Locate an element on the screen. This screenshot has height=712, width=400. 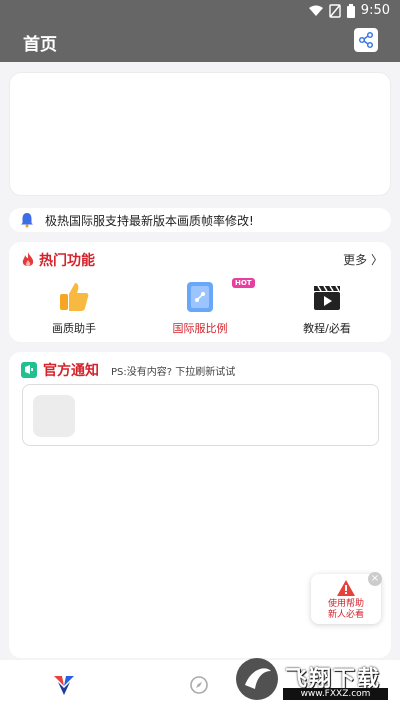
compass-icon is located at coordinates (199, 685).